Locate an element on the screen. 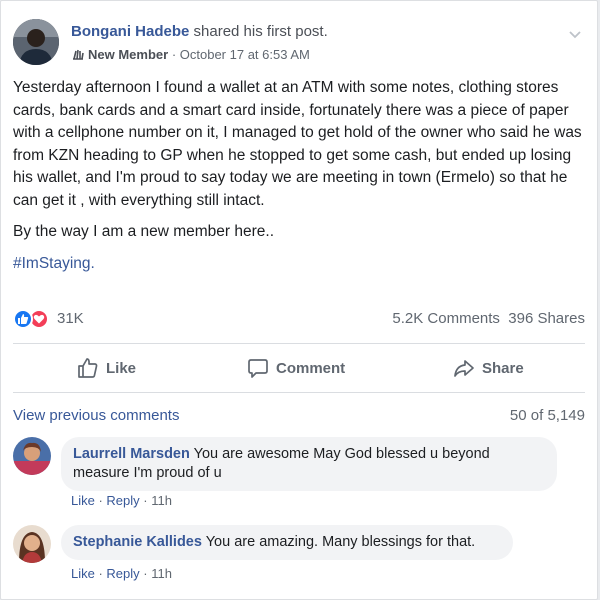 The height and width of the screenshot is (600, 600). new-member-badge: New Member is located at coordinates (128, 54).